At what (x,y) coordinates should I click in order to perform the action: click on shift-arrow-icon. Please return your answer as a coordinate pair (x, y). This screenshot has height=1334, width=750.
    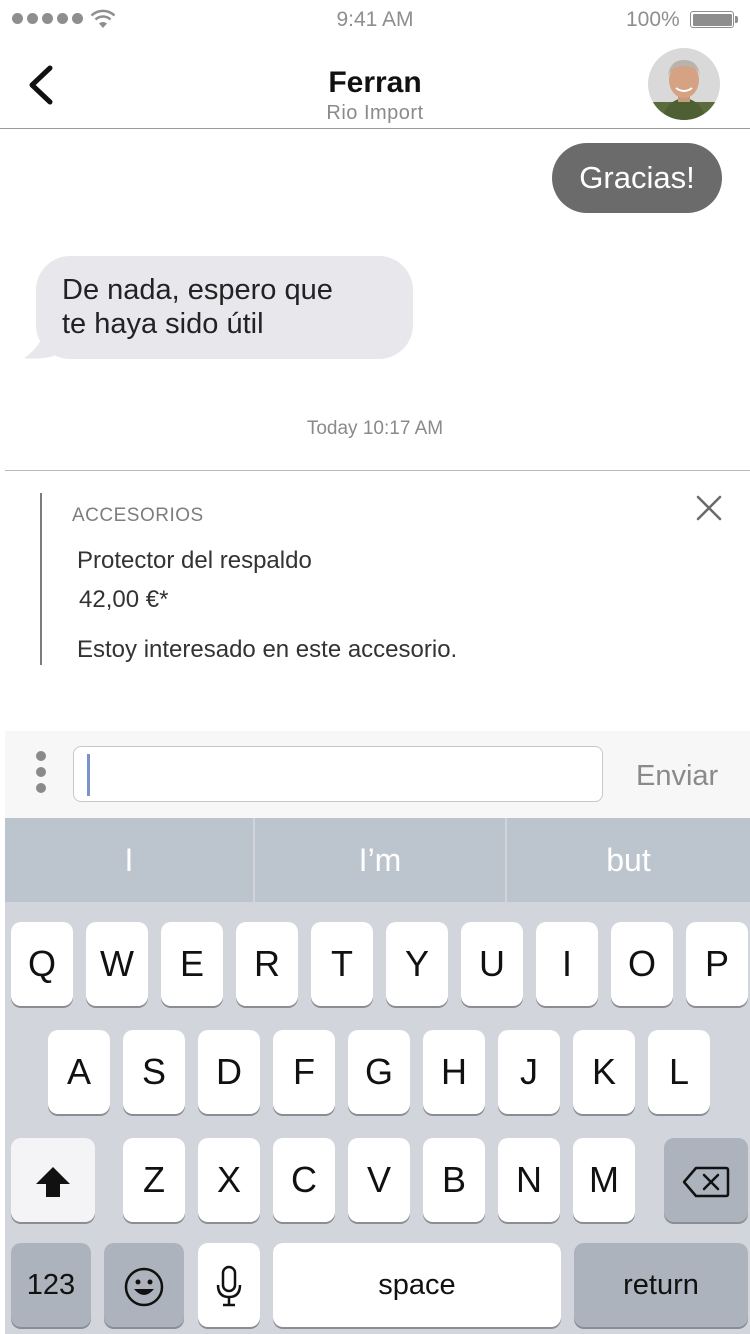
    Looking at the image, I should click on (53, 1182).